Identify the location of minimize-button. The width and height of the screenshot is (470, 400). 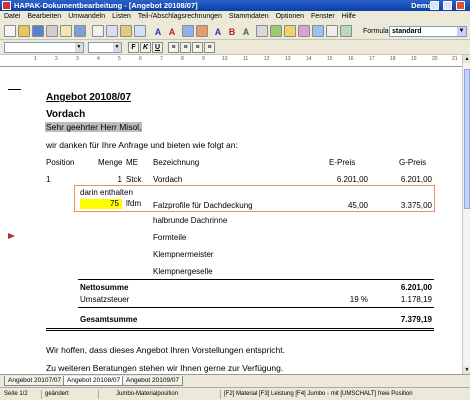
(434, 5).